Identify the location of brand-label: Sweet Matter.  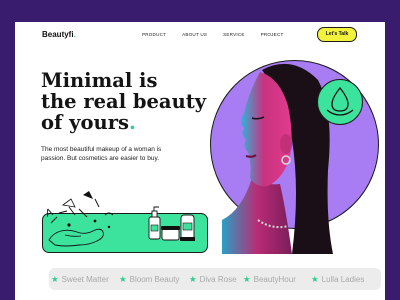
(85, 279).